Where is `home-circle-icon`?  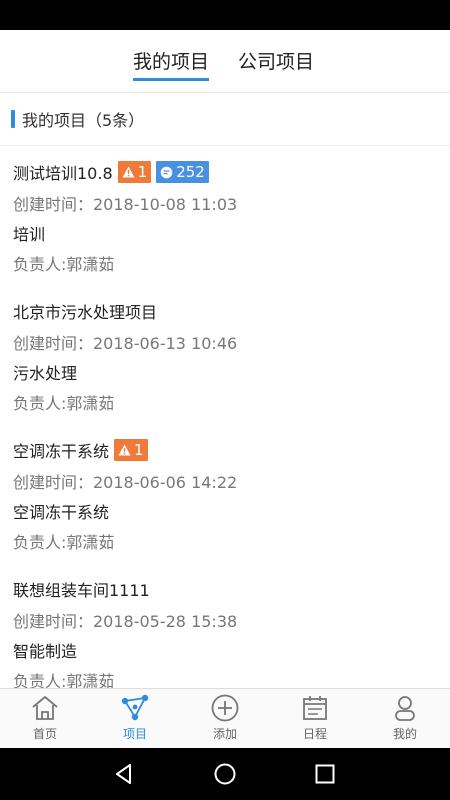 home-circle-icon is located at coordinates (225, 774).